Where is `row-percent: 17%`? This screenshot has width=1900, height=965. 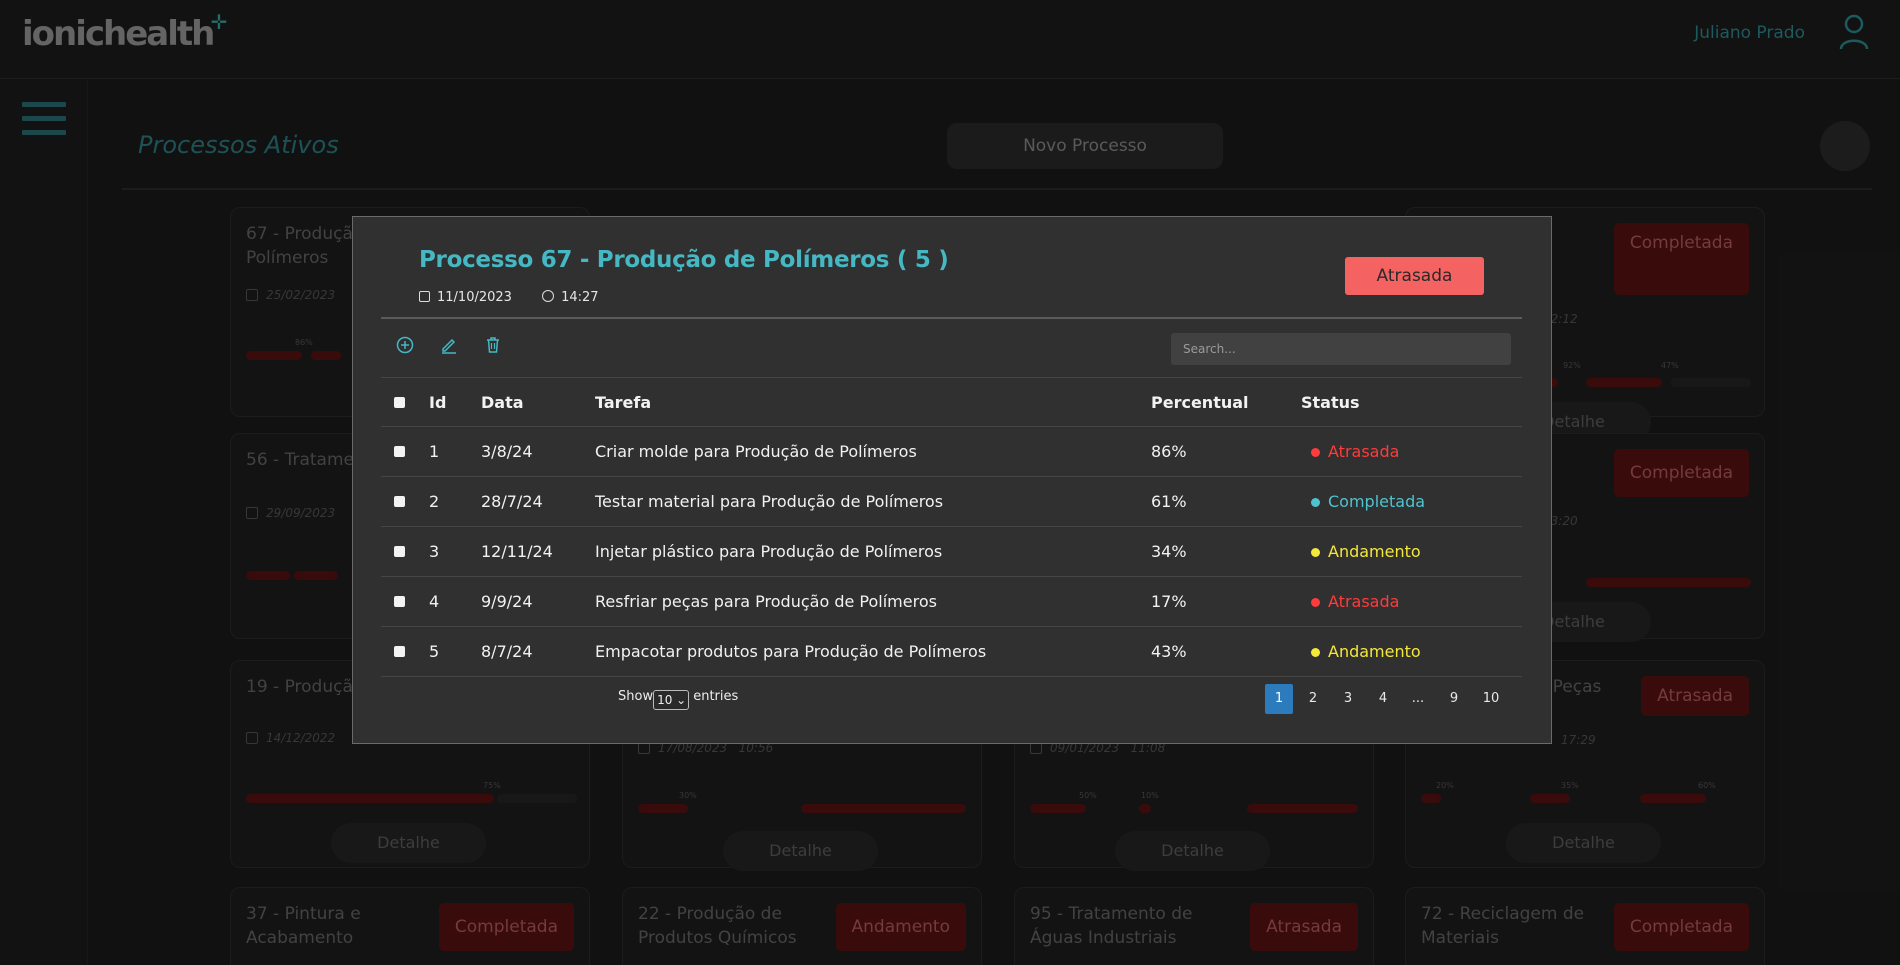 row-percent: 17% is located at coordinates (1226, 601).